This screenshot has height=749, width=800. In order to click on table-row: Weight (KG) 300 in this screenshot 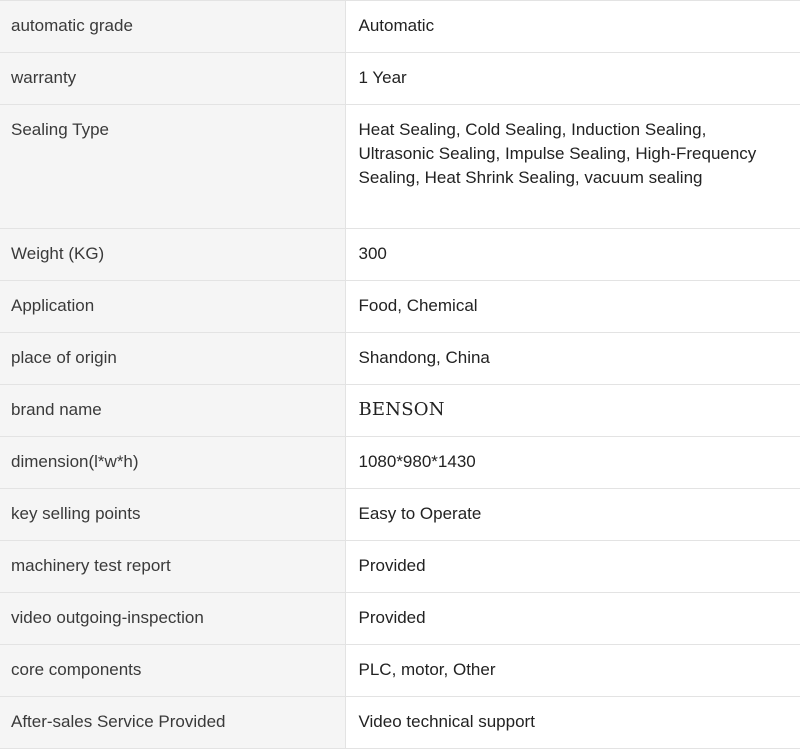, I will do `click(400, 254)`.